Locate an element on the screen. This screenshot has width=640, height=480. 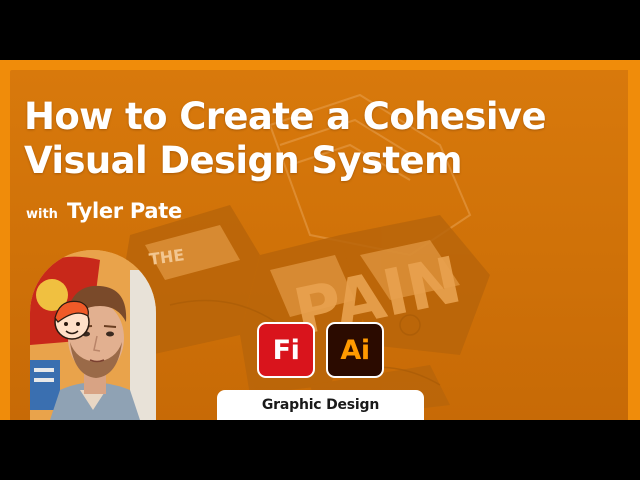
title-line-2: Visual Design System is located at coordinates (243, 160).